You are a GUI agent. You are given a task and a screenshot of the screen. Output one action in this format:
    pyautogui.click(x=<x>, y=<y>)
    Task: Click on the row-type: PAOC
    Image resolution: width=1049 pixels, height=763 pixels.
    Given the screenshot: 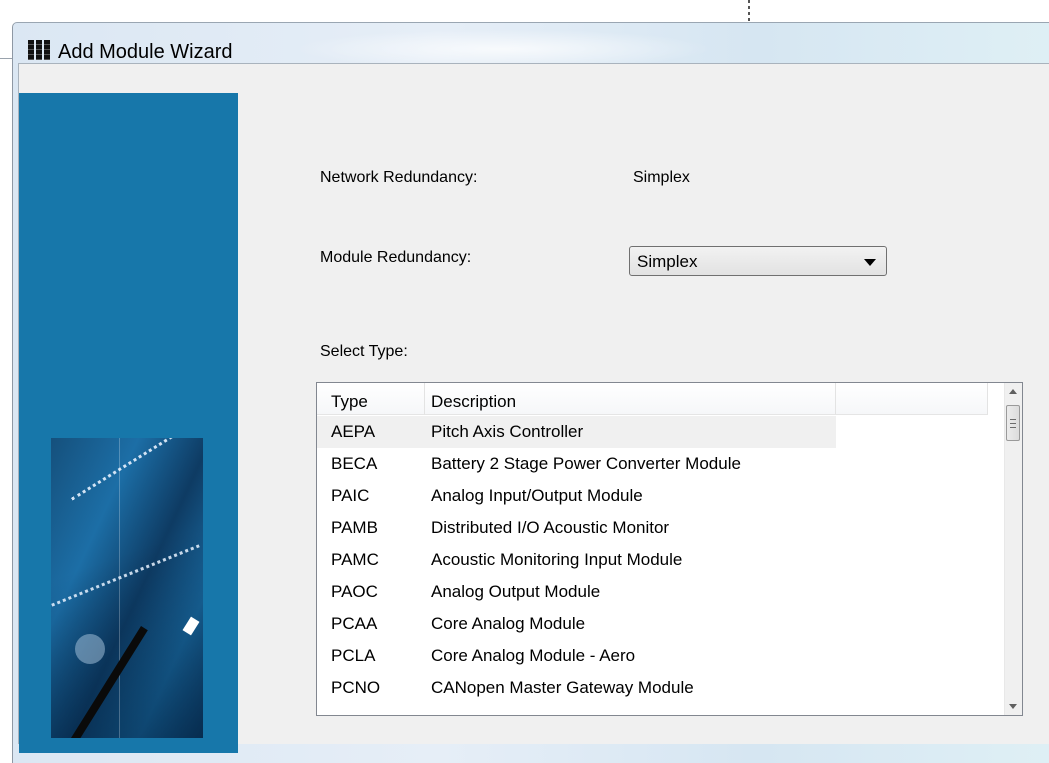 What is the action you would take?
    pyautogui.click(x=354, y=591)
    